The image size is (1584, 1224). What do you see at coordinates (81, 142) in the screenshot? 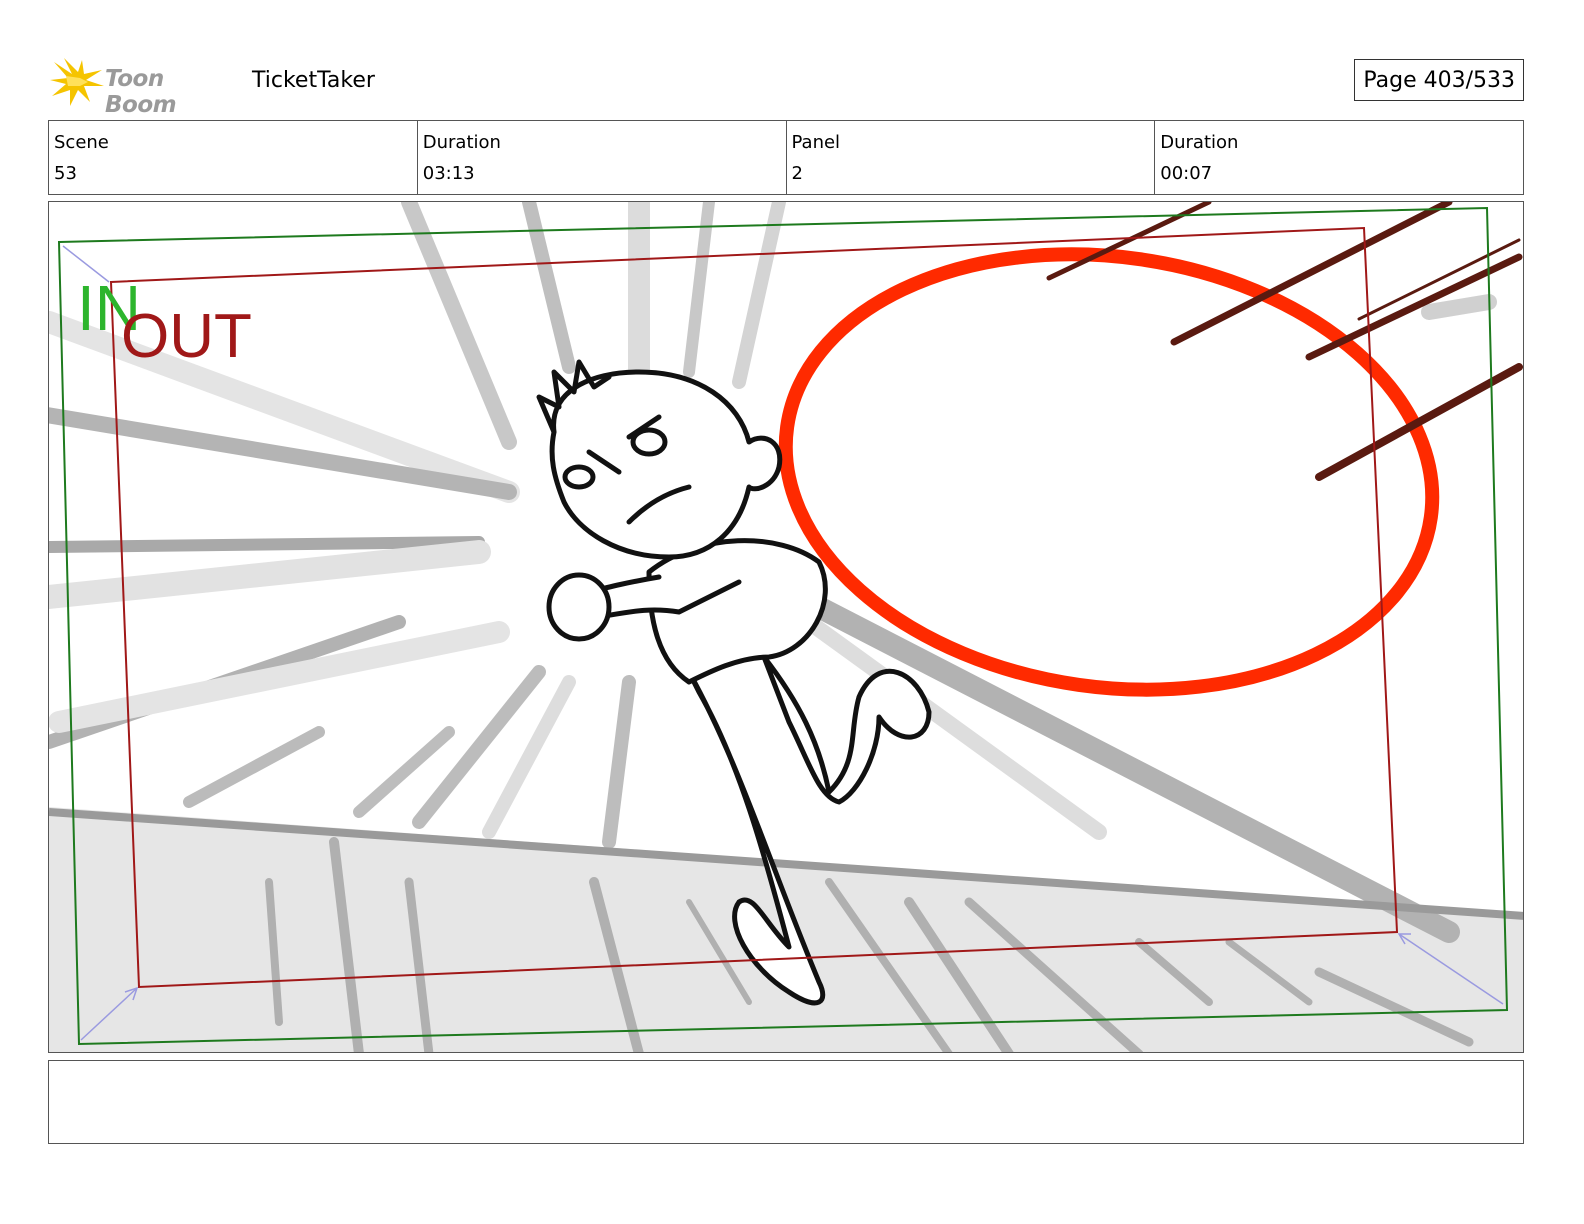
I see `scene-label: Scene` at bounding box center [81, 142].